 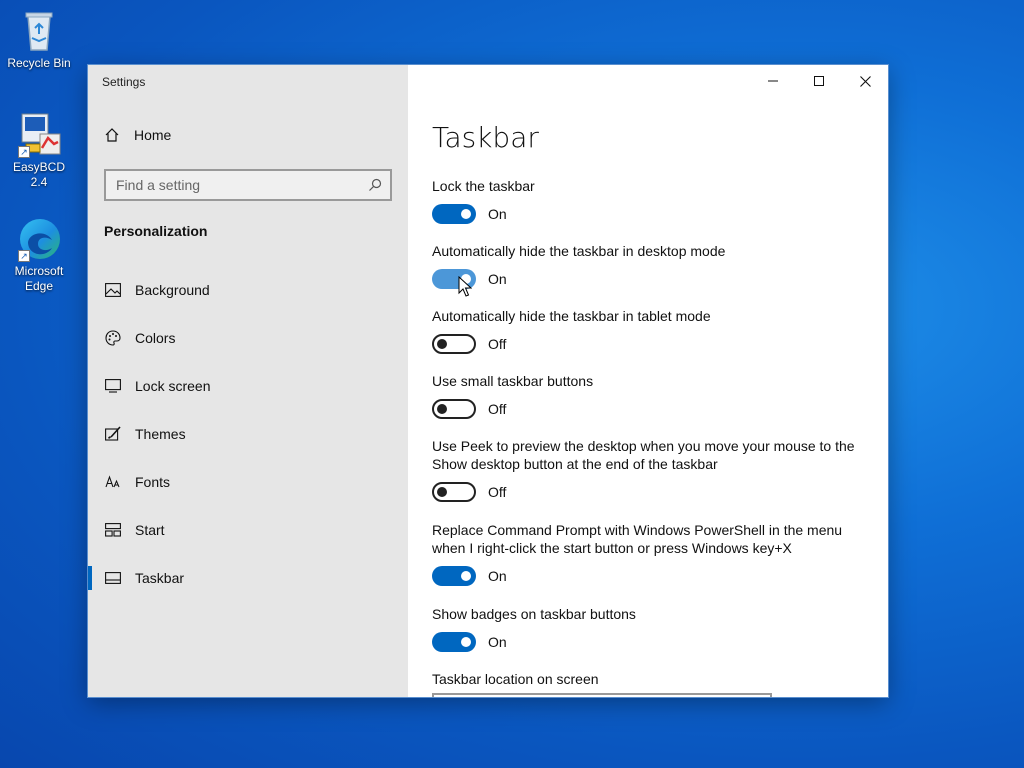 What do you see at coordinates (173, 386) in the screenshot?
I see `sidebar-item-label: Lock screen` at bounding box center [173, 386].